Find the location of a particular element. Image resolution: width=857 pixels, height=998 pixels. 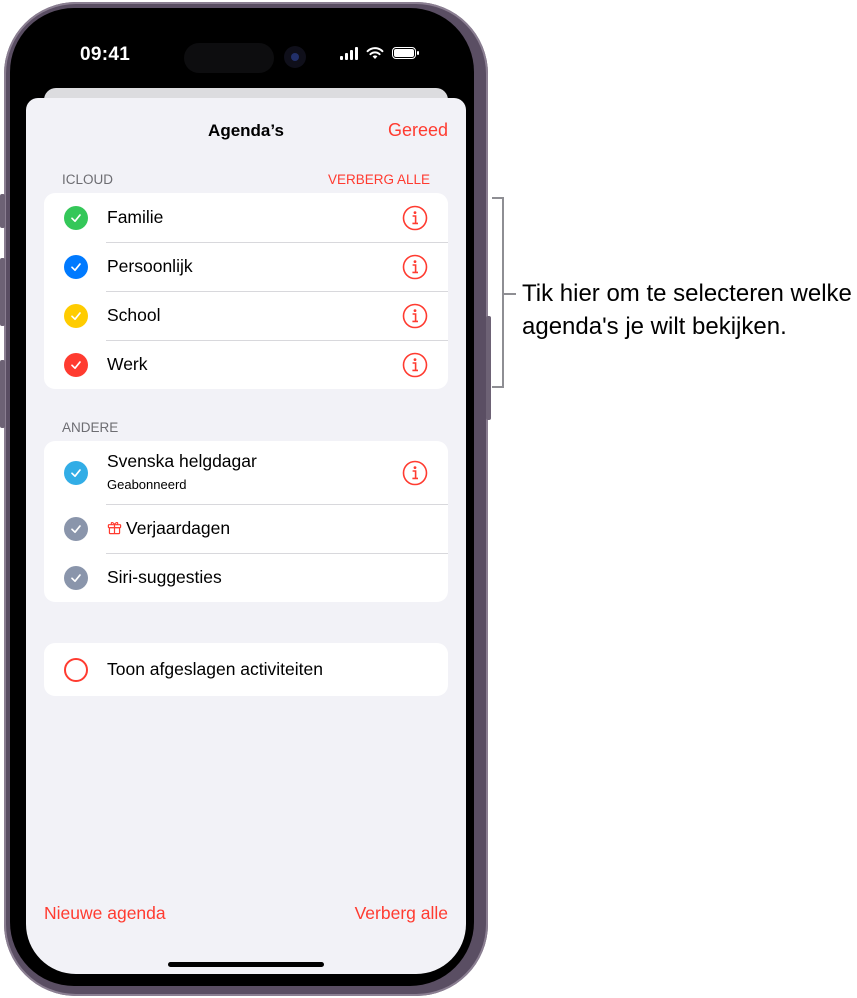

status-bar: 09:41 is located at coordinates (246, 54).